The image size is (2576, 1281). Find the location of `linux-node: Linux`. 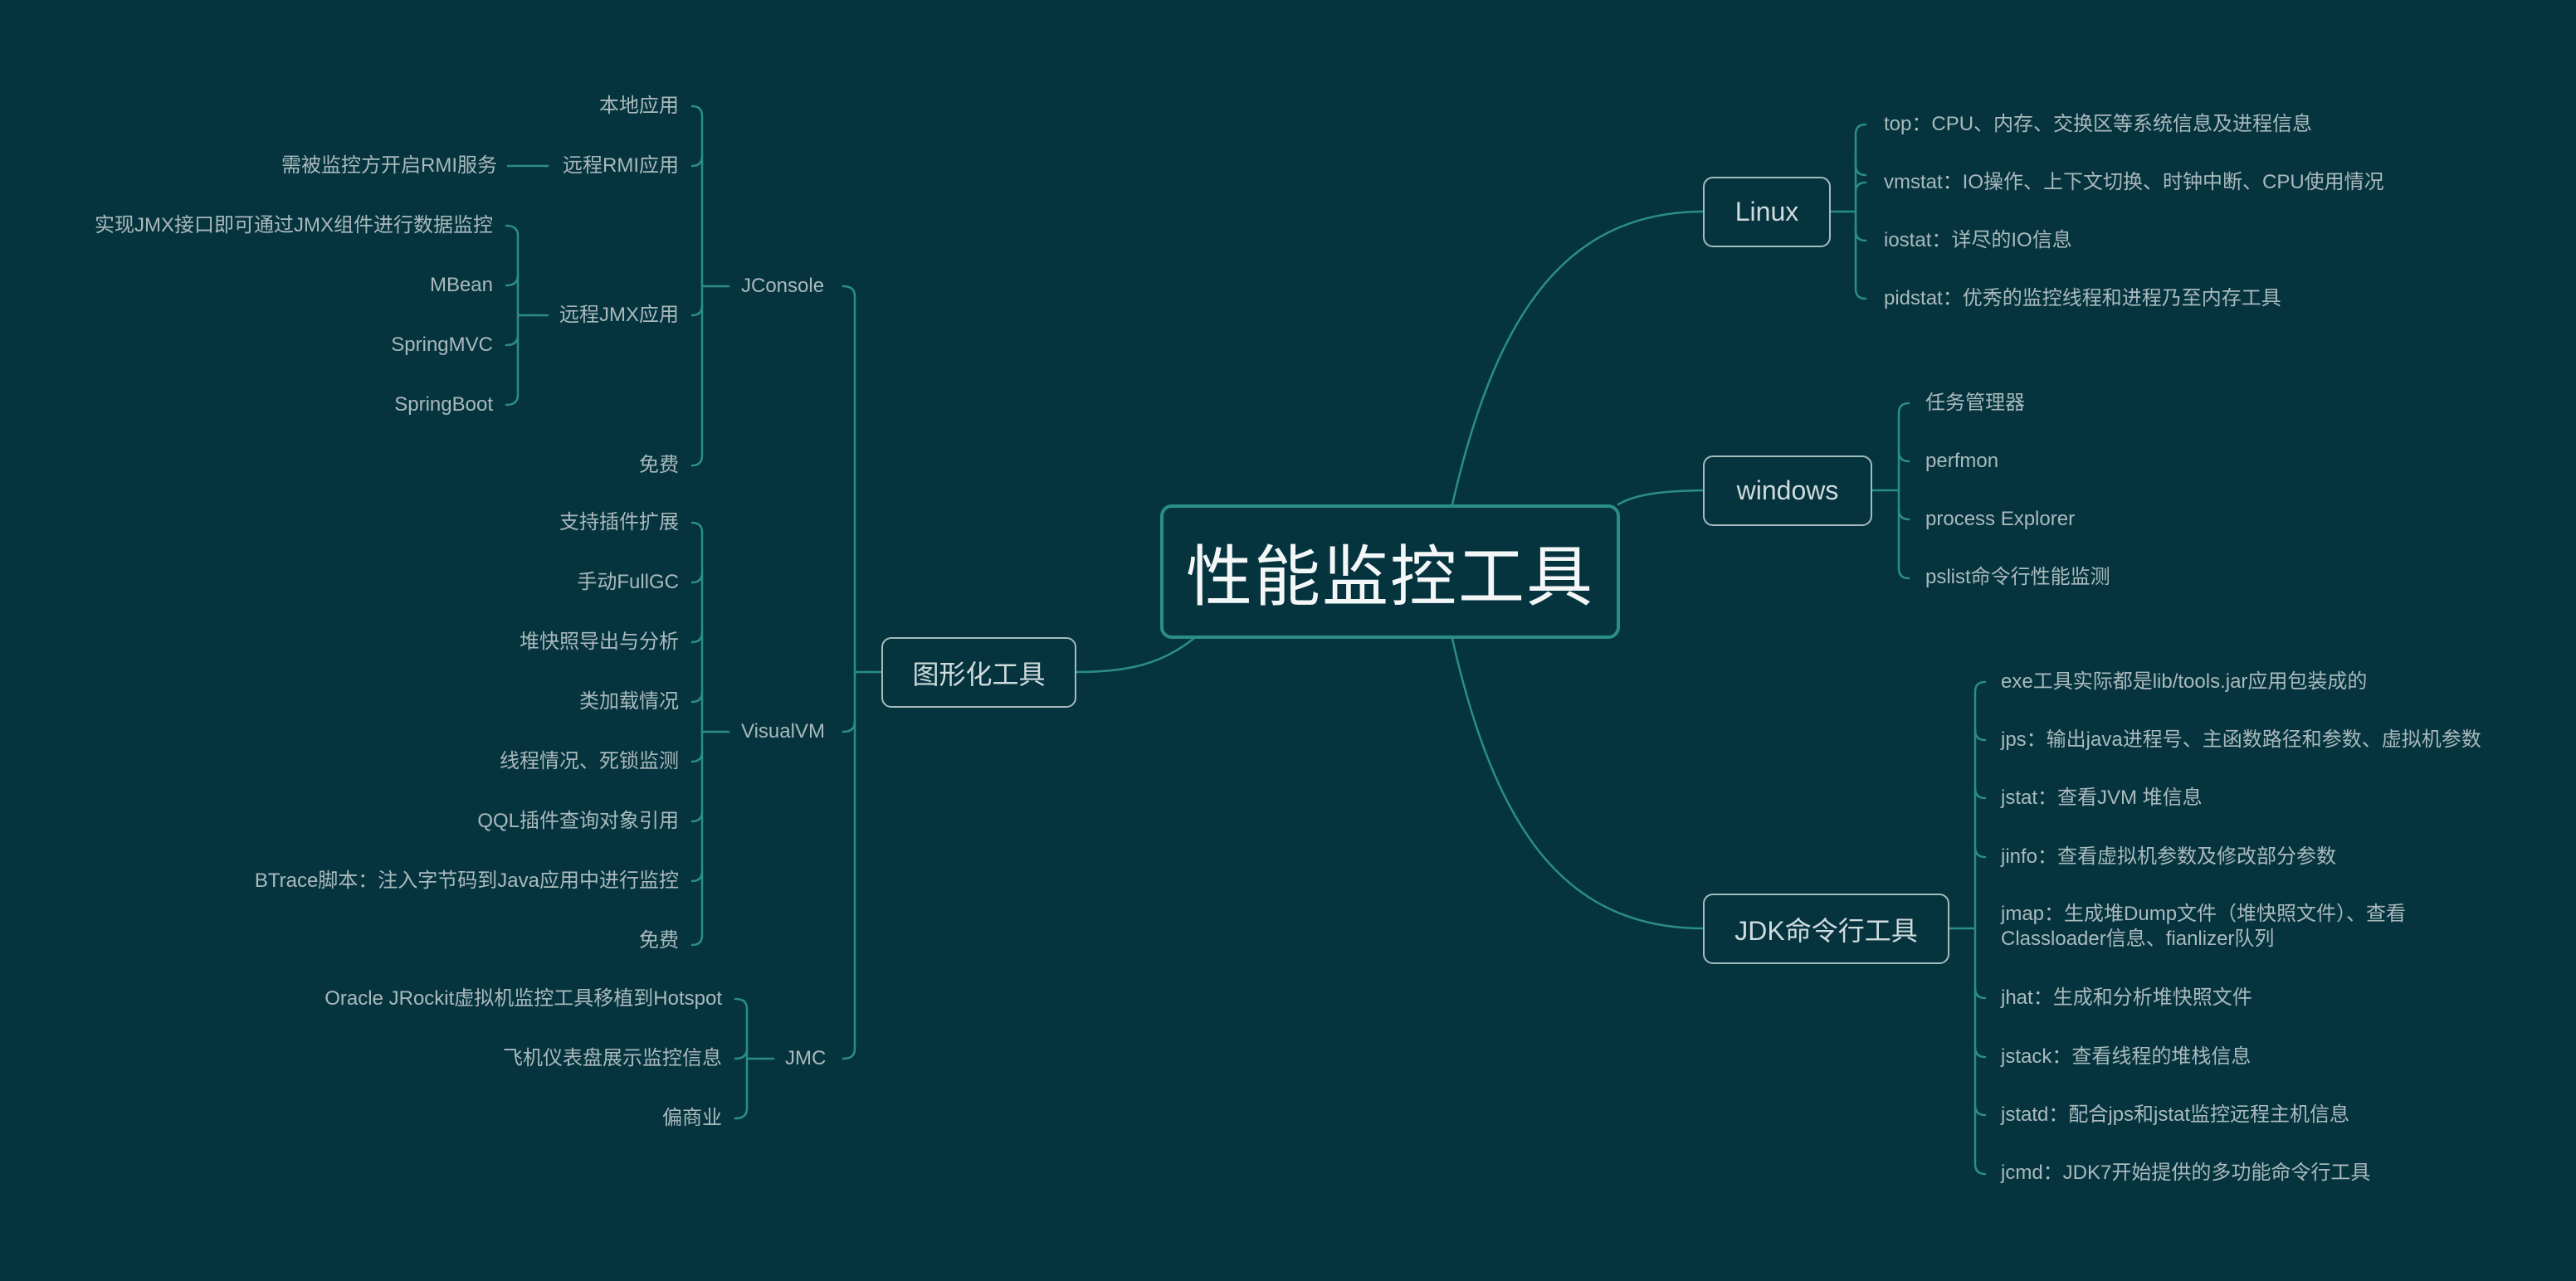

linux-node: Linux is located at coordinates (1767, 212).